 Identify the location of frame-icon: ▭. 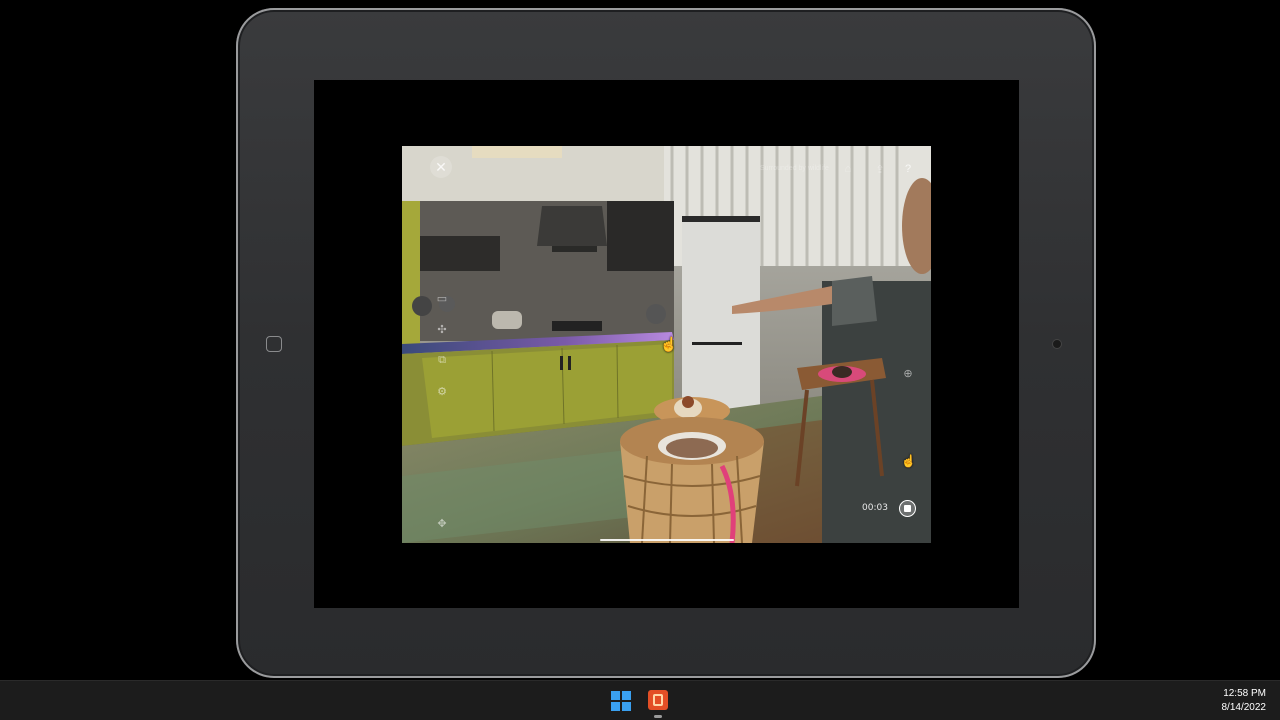
(442, 298).